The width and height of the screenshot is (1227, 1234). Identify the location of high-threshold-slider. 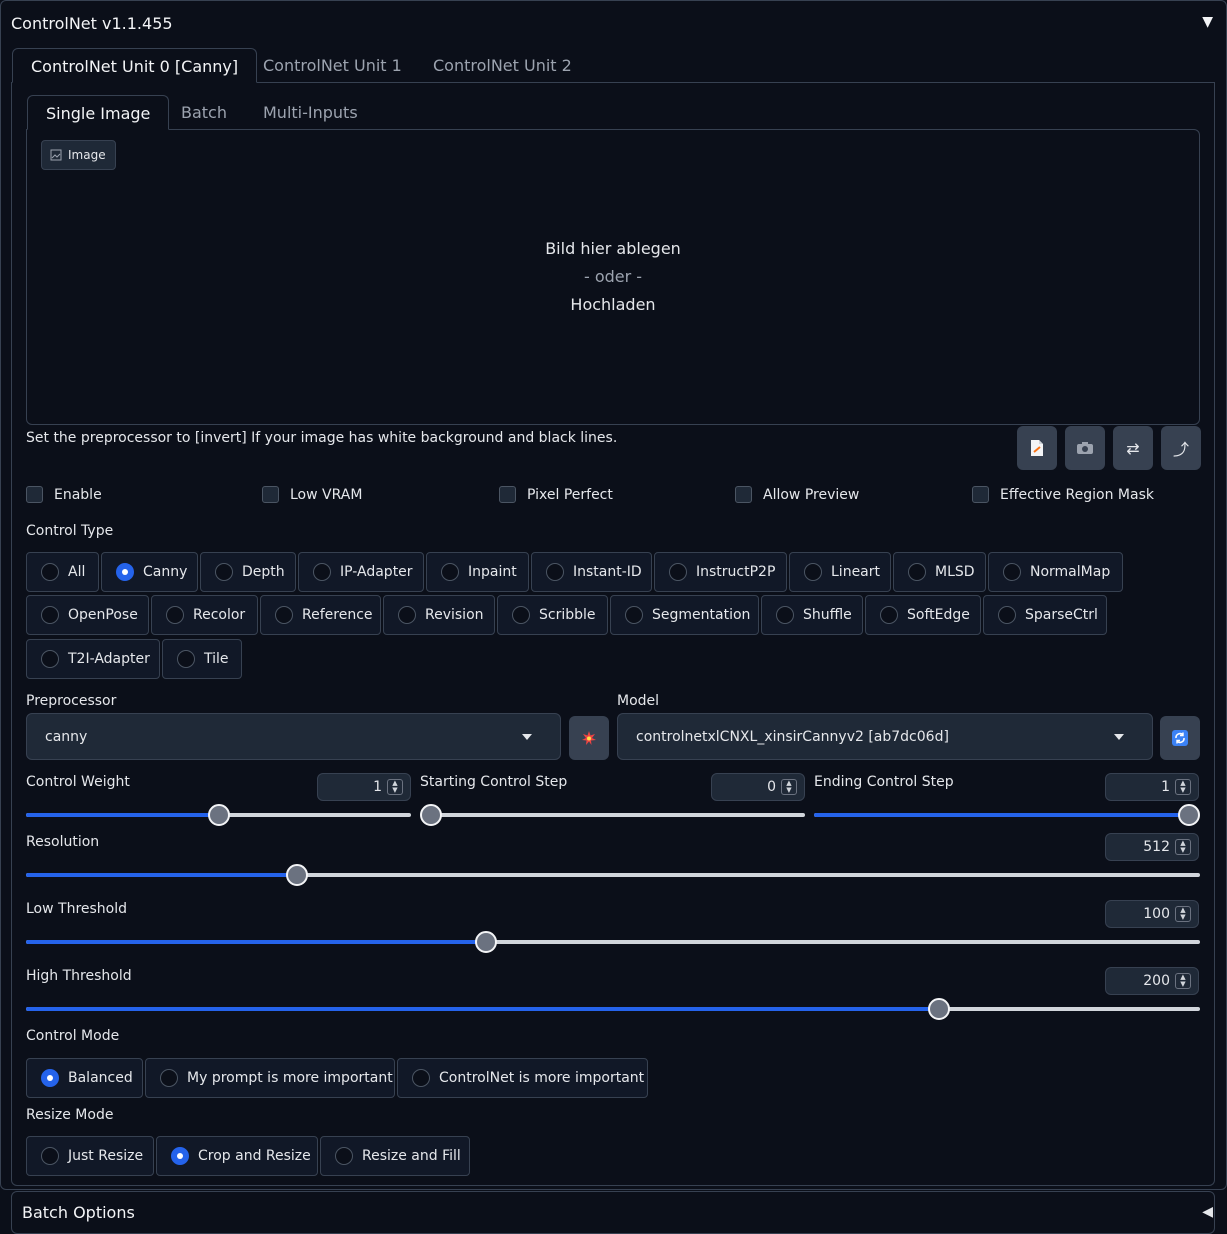
(613, 1009).